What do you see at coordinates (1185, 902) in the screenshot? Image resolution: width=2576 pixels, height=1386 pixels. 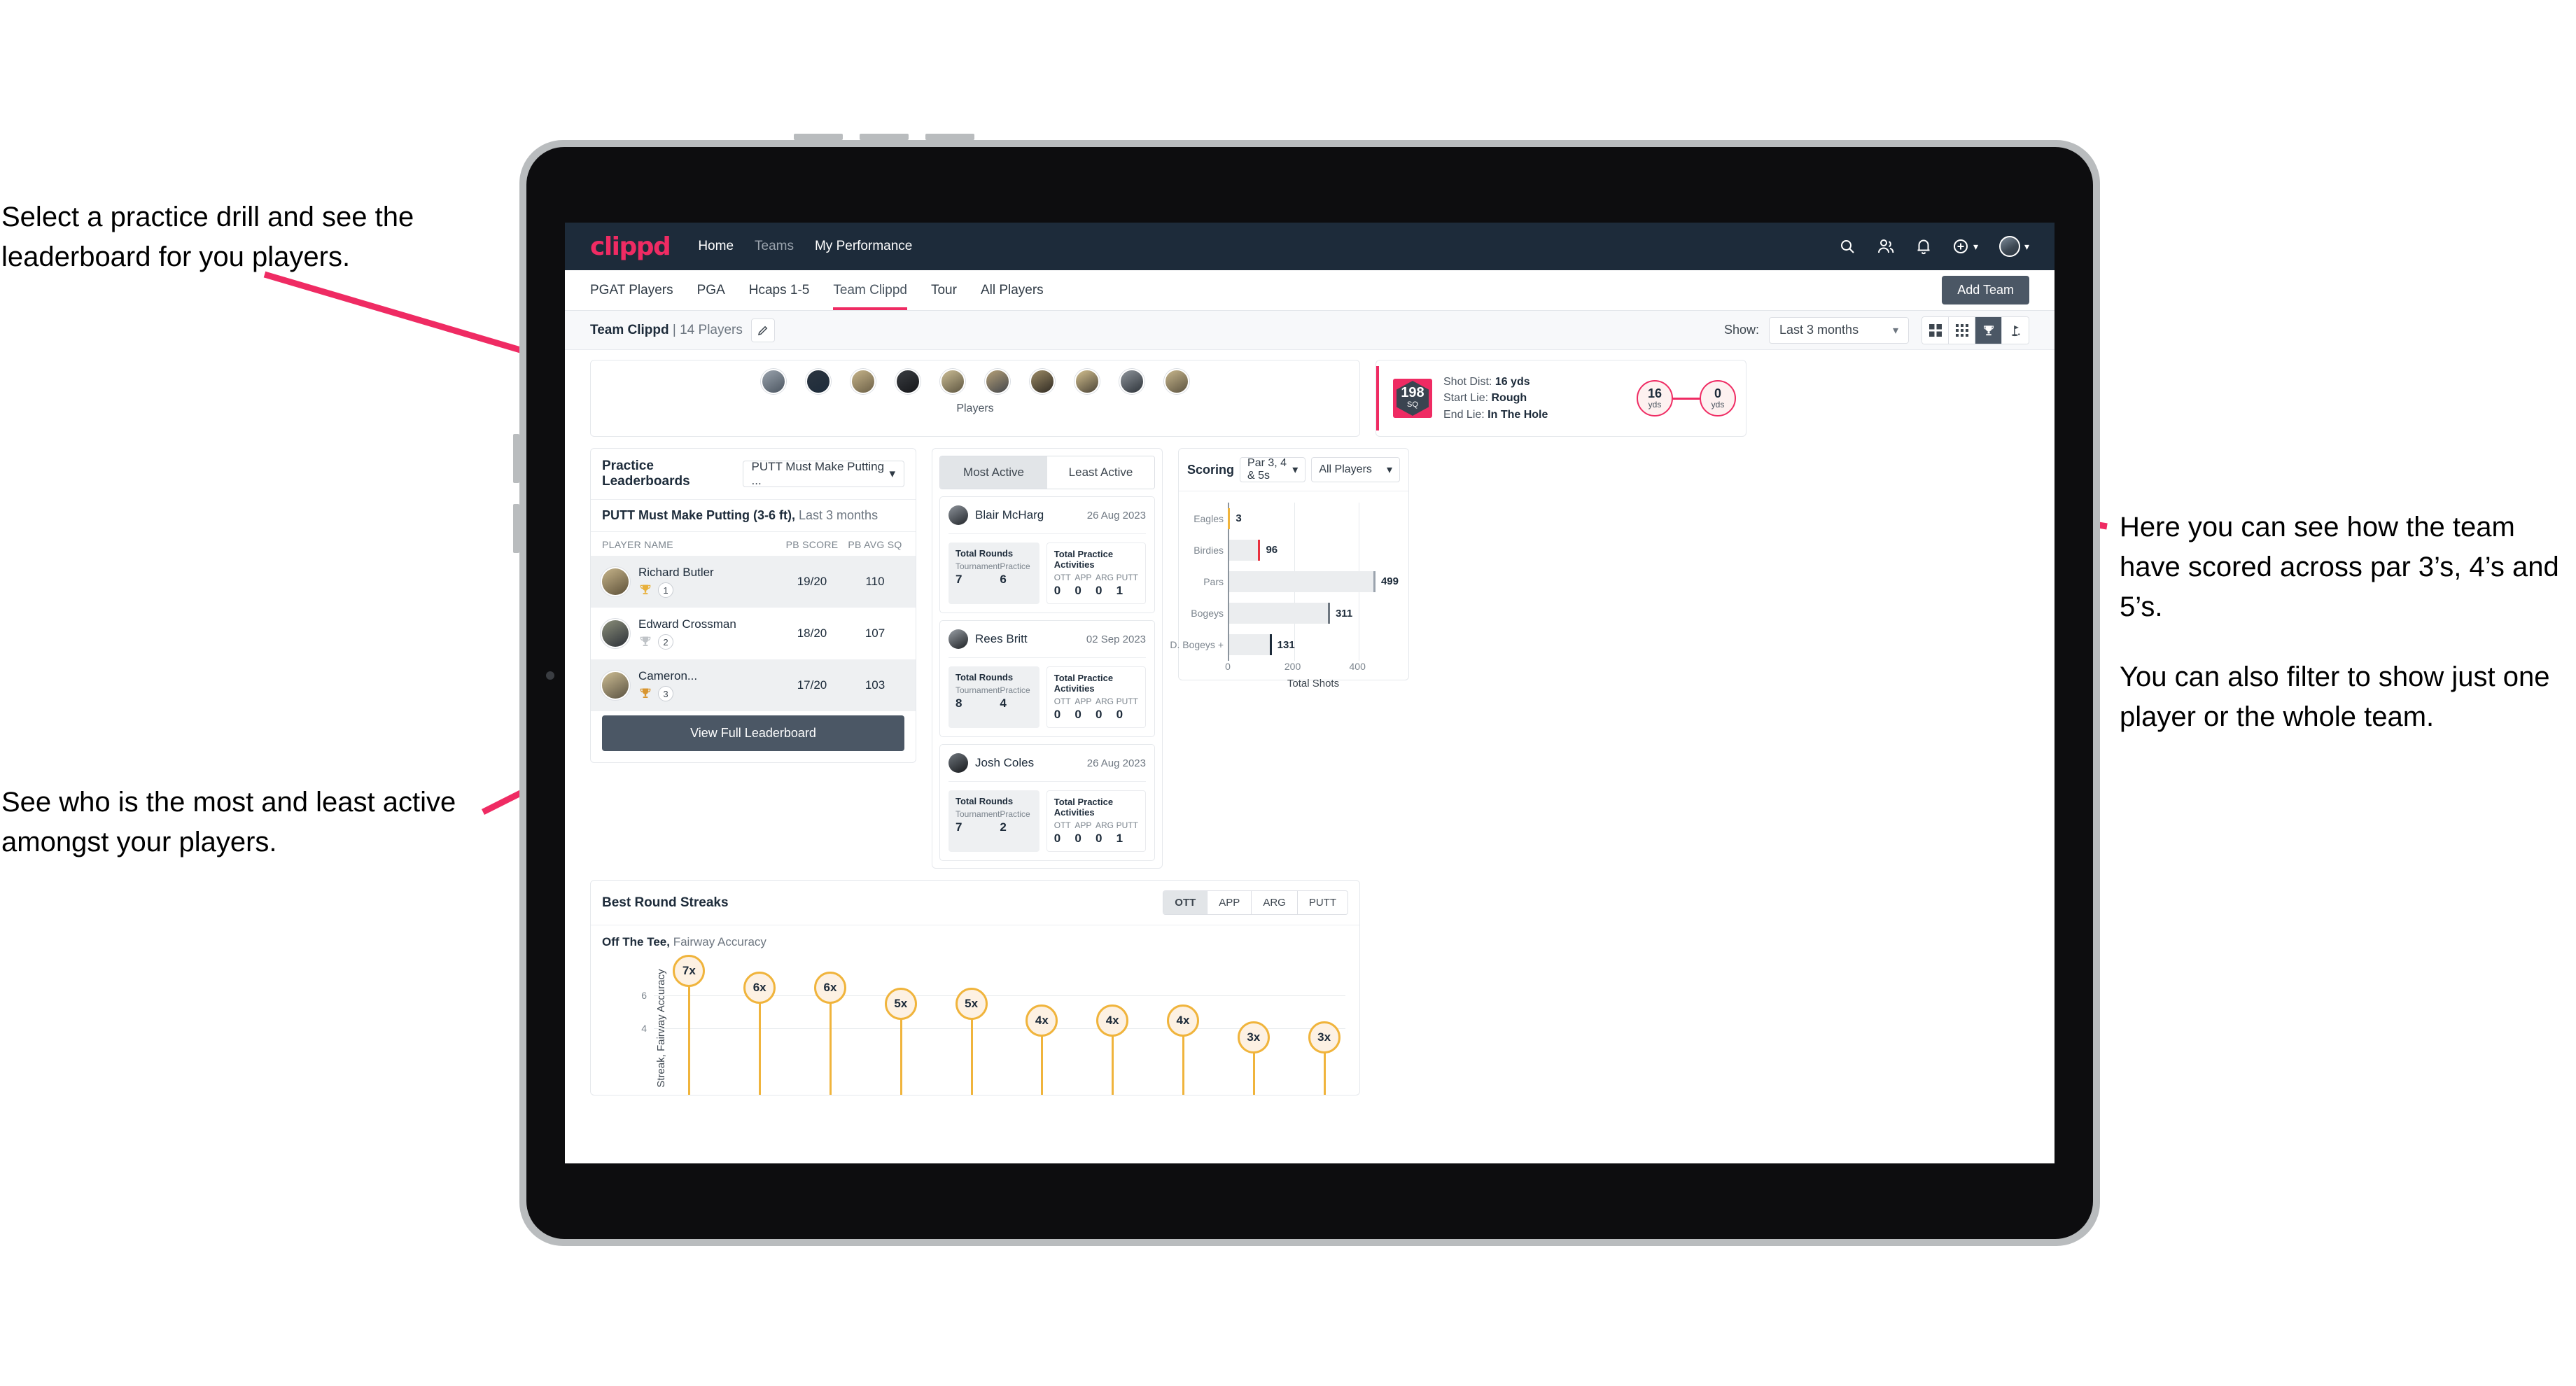 I see `streaks-tab-ott: OTT` at bounding box center [1185, 902].